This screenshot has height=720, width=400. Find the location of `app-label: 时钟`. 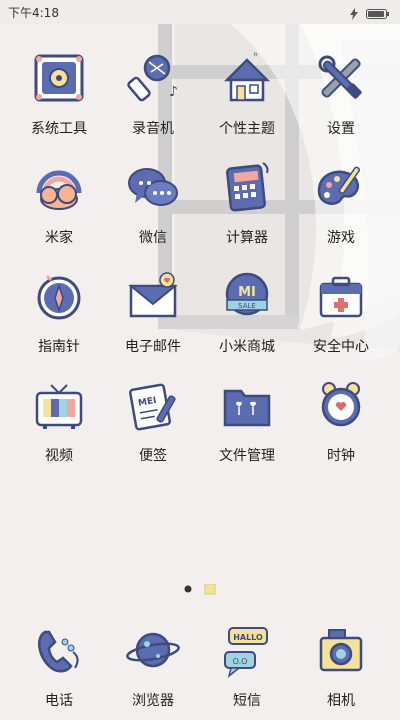

app-label: 时钟 is located at coordinates (341, 456).